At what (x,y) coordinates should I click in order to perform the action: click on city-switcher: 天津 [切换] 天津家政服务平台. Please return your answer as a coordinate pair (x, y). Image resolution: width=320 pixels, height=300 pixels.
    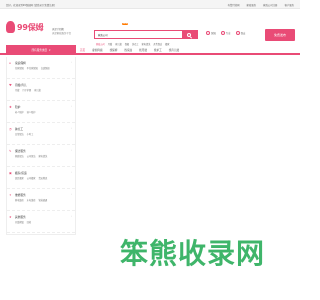
    Looking at the image, I should click on (61, 32).